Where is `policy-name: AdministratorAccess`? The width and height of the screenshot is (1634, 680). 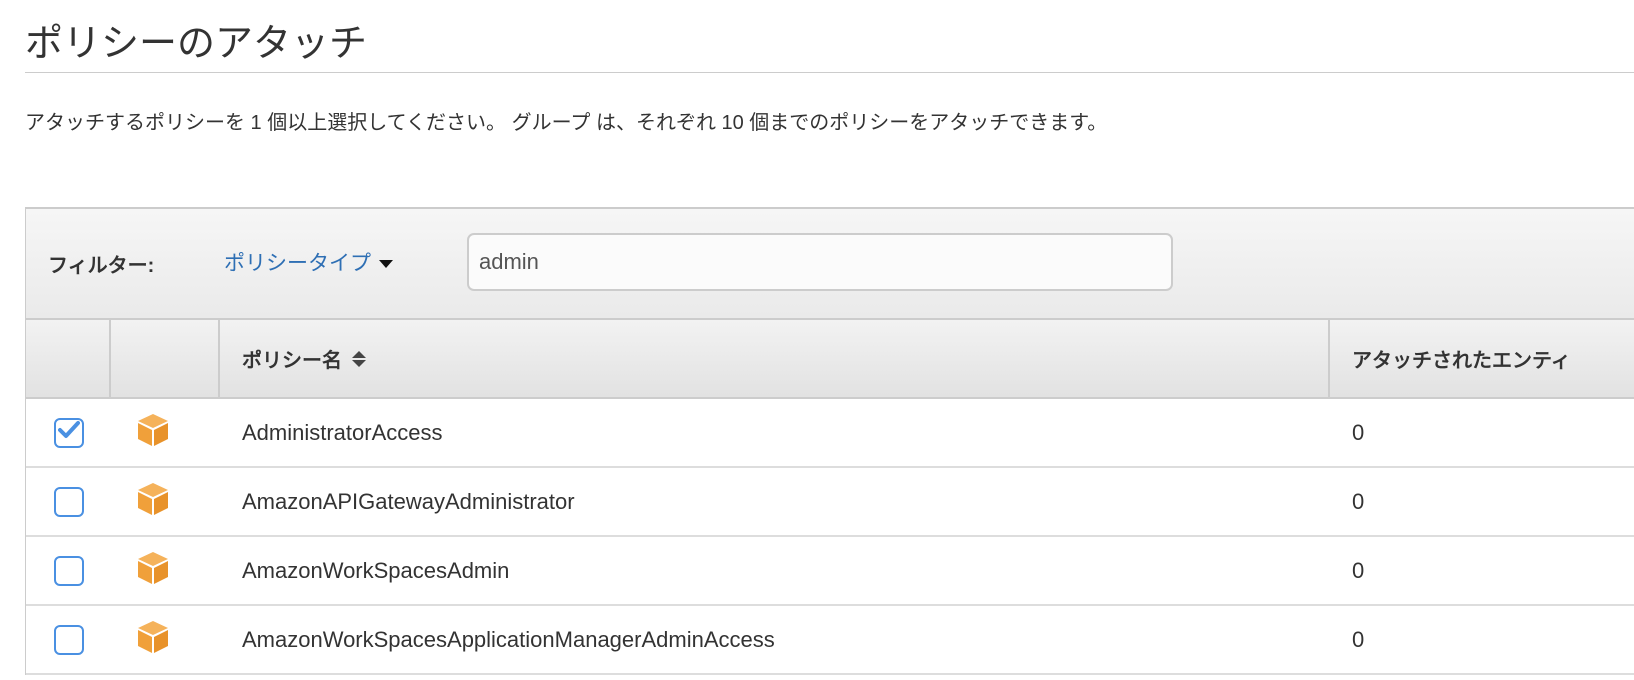 policy-name: AdministratorAccess is located at coordinates (775, 432).